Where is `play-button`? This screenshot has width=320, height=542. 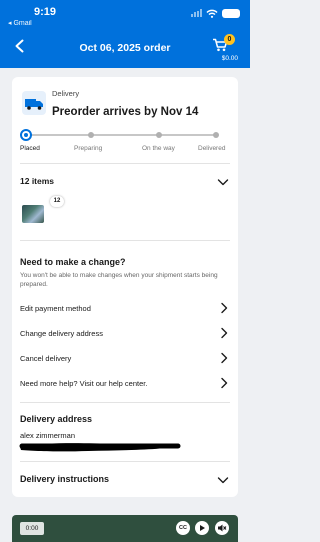
play-button is located at coordinates (202, 528).